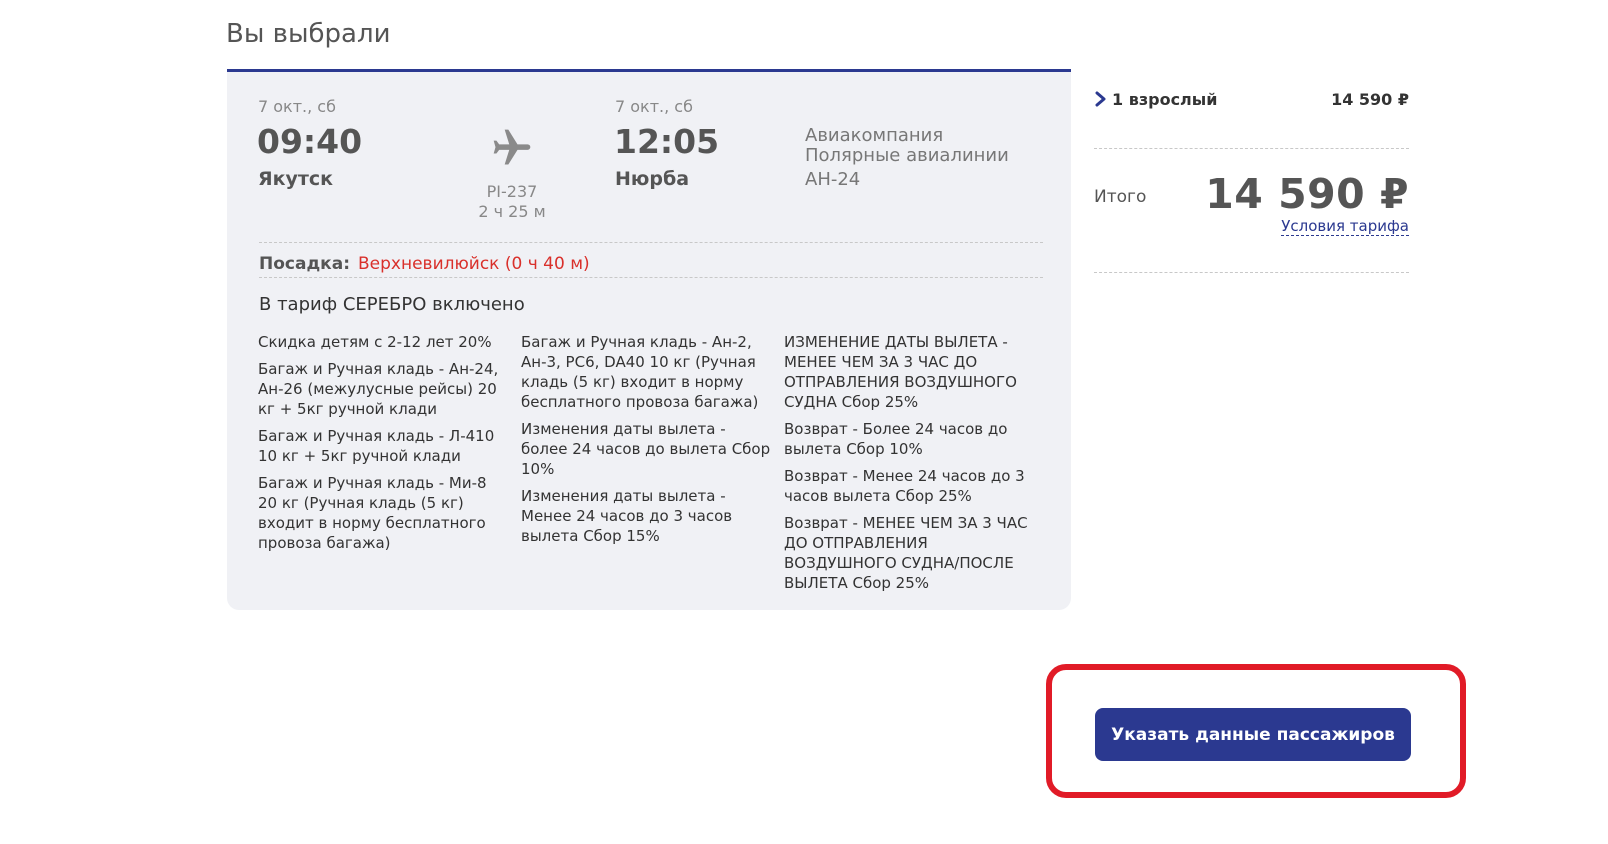  Describe the element at coordinates (1307, 194) in the screenshot. I see `total-value: 14 590 ₽` at that location.